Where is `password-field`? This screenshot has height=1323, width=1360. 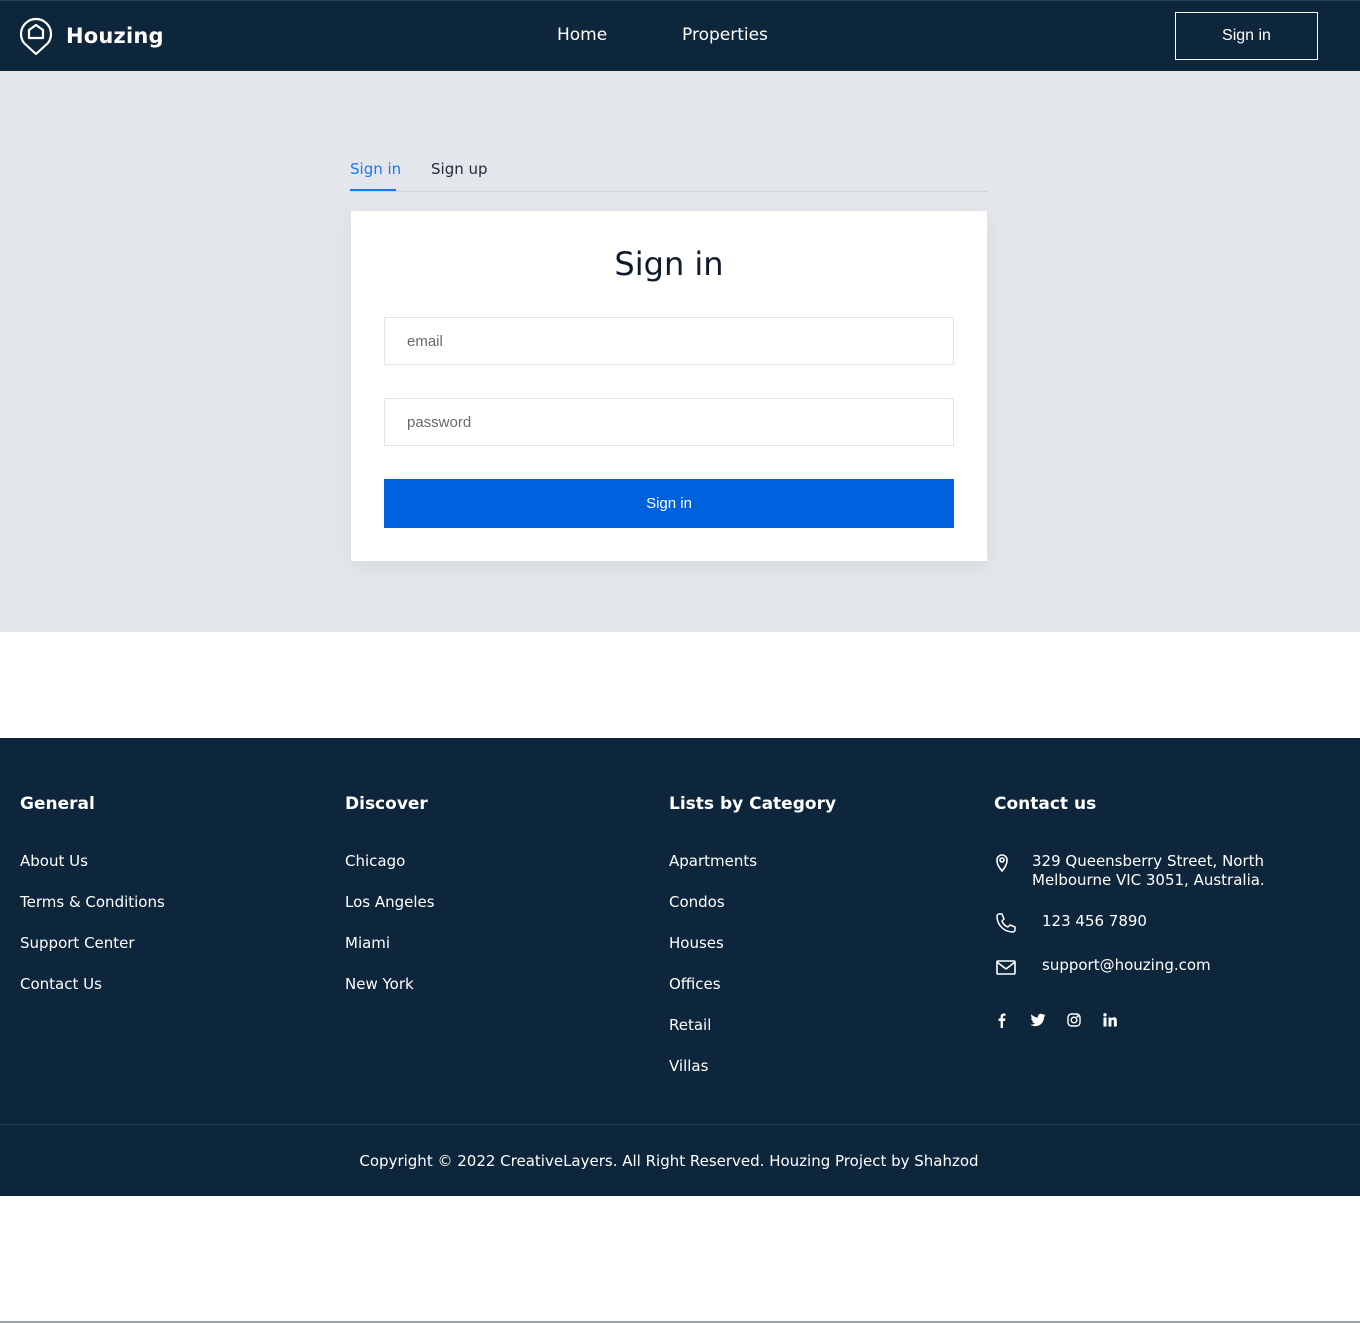
password-field is located at coordinates (669, 422).